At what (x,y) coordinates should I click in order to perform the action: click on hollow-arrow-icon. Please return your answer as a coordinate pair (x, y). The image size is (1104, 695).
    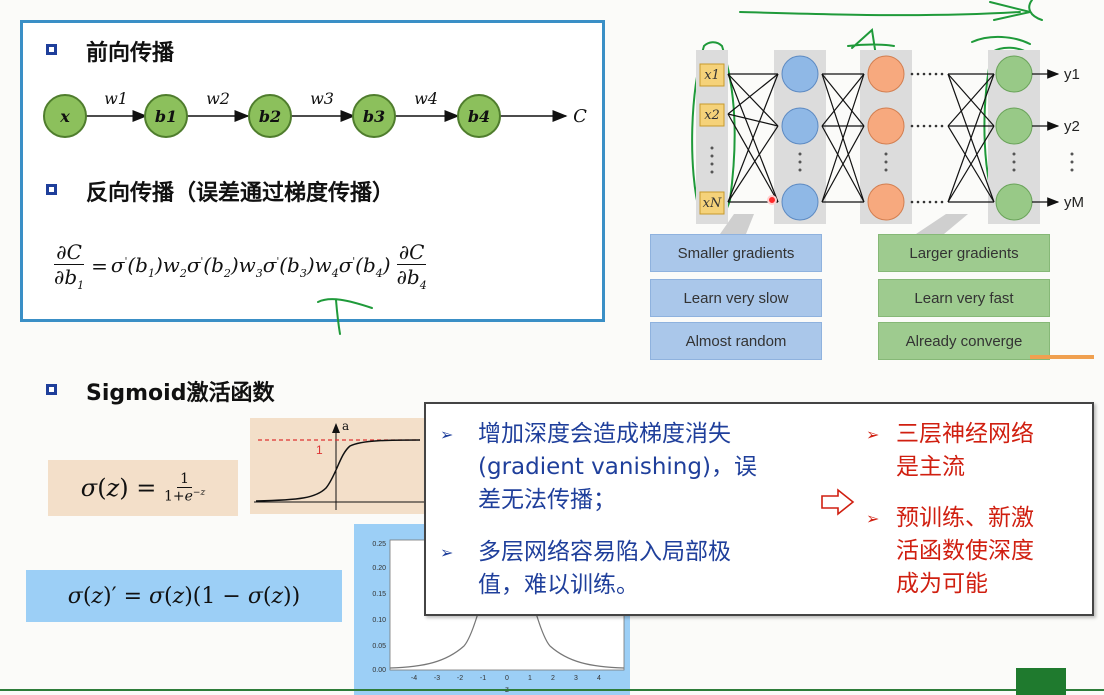
    Looking at the image, I should click on (838, 502).